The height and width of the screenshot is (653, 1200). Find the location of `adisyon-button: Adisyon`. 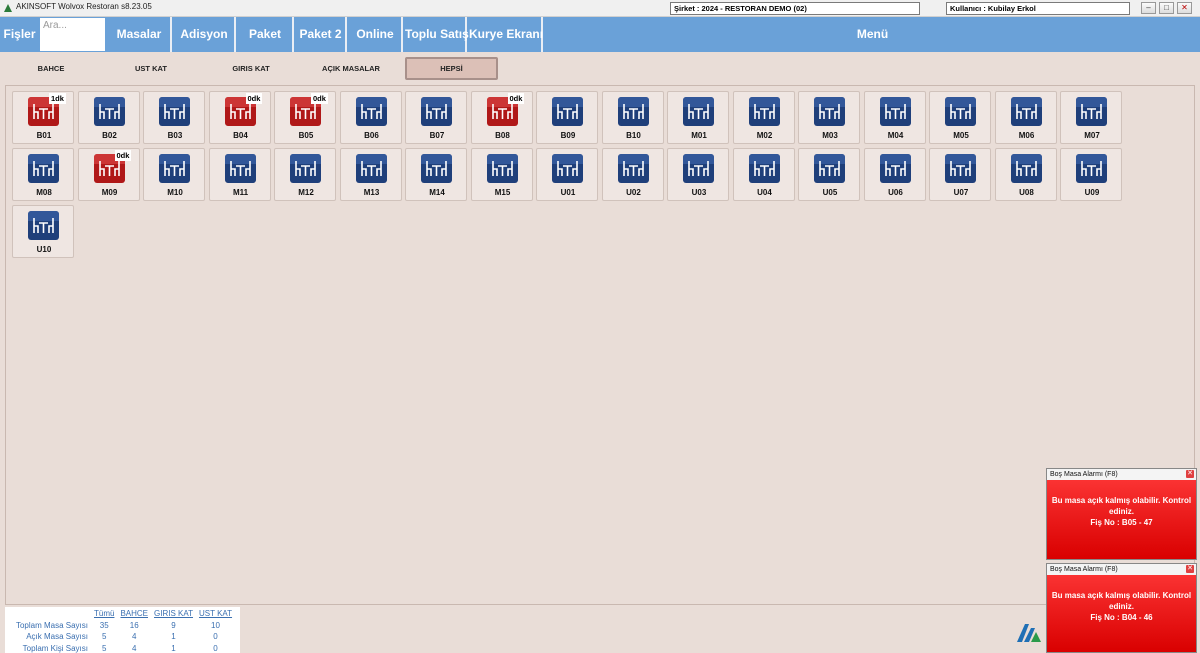

adisyon-button: Adisyon is located at coordinates (205, 34).